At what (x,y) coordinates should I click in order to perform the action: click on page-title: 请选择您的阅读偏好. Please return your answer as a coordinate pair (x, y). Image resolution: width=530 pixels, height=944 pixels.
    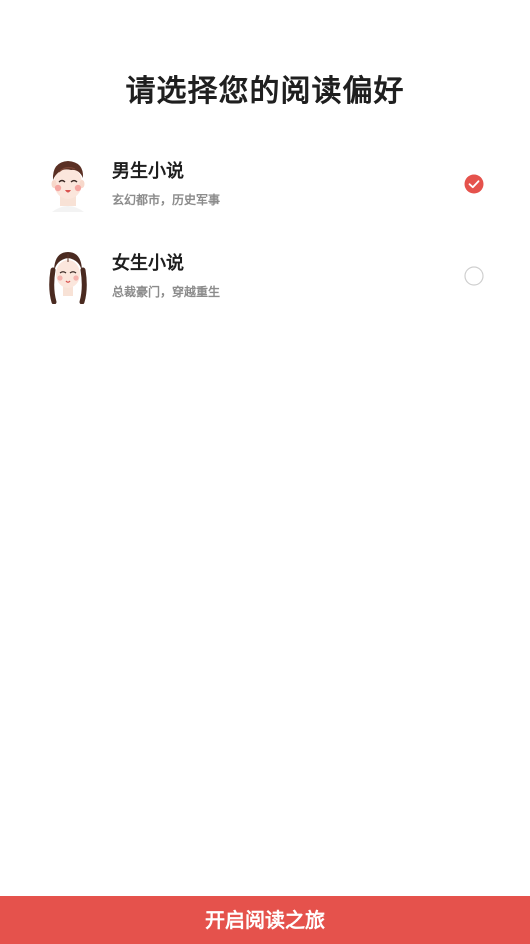
    Looking at the image, I should click on (265, 91).